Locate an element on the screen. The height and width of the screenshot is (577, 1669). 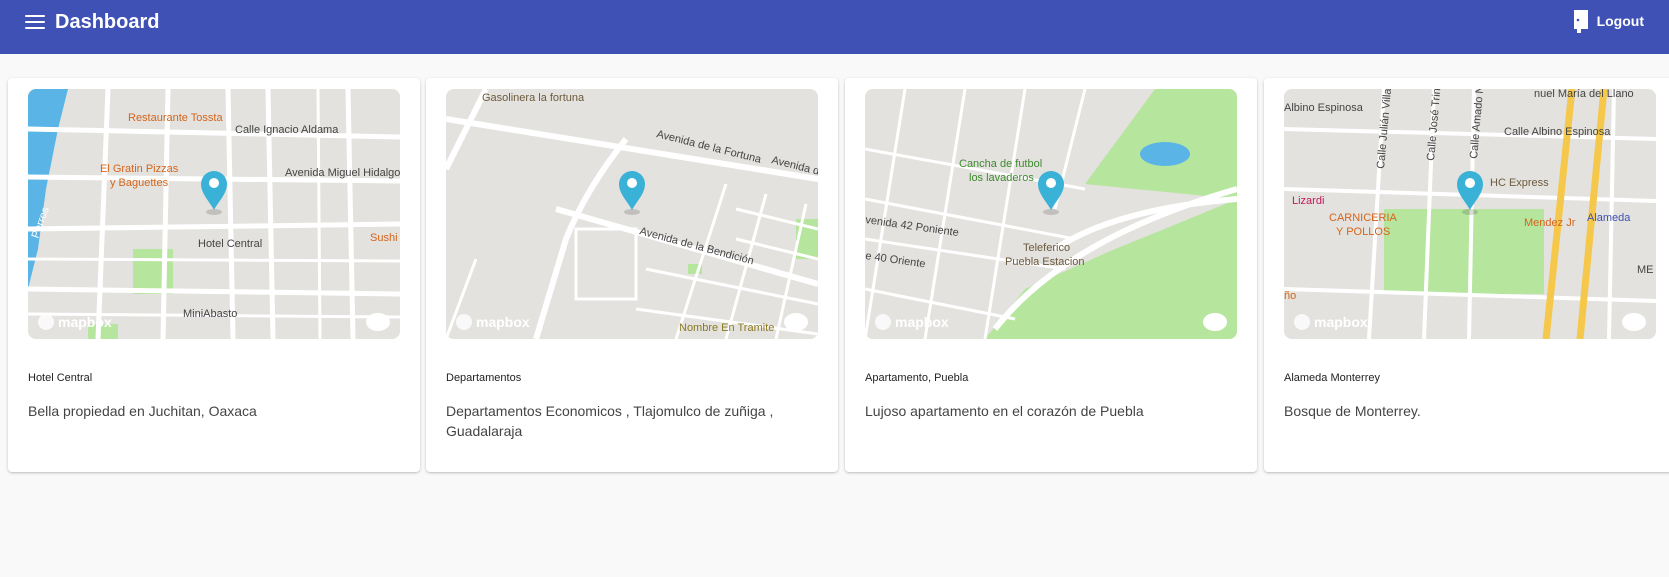
app-bar: Dashboard Logout is located at coordinates (834, 27).